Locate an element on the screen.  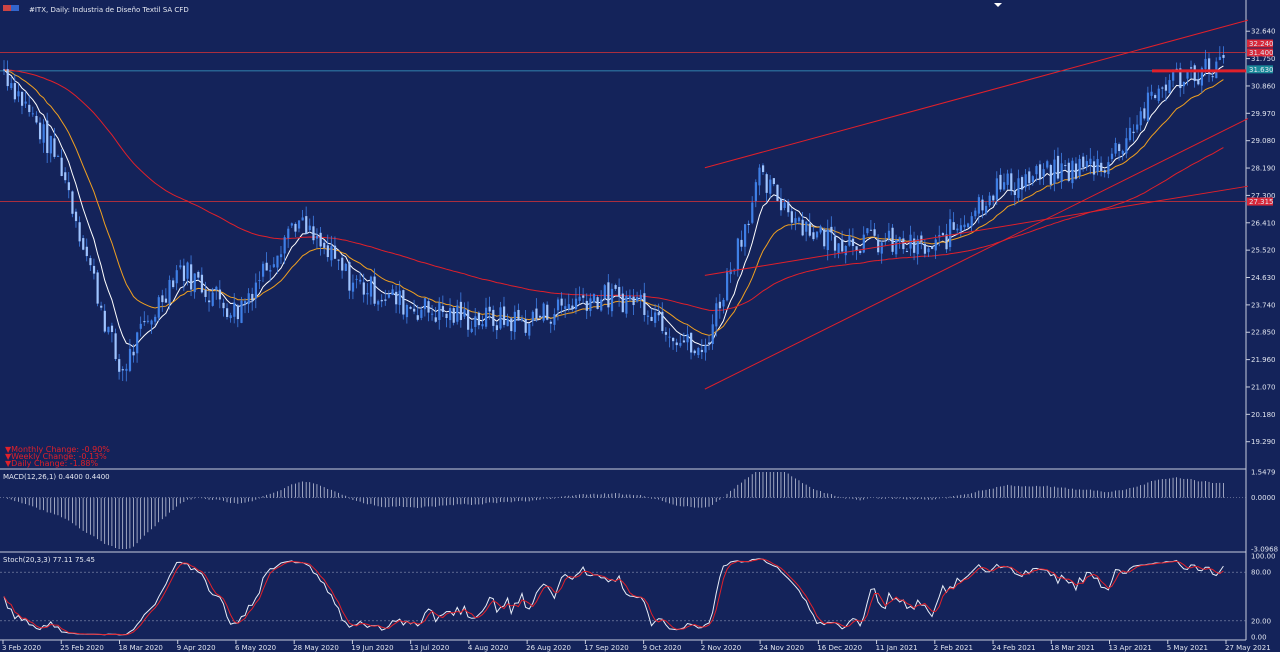
symbol-flag-icon is located at coordinates (7, 8).